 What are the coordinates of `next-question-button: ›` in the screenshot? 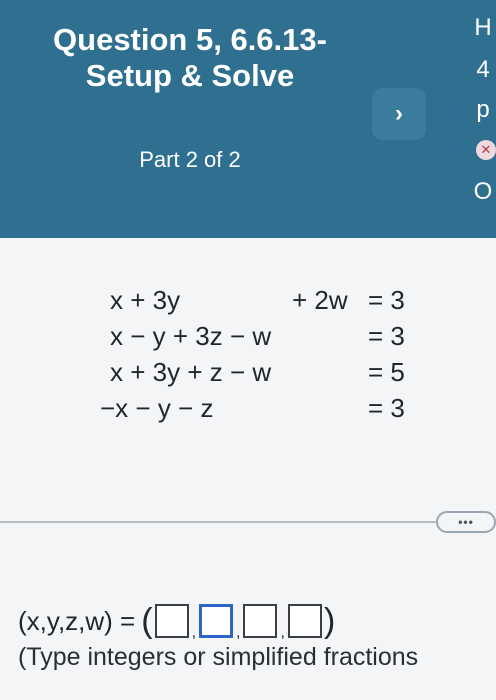 It's located at (399, 114).